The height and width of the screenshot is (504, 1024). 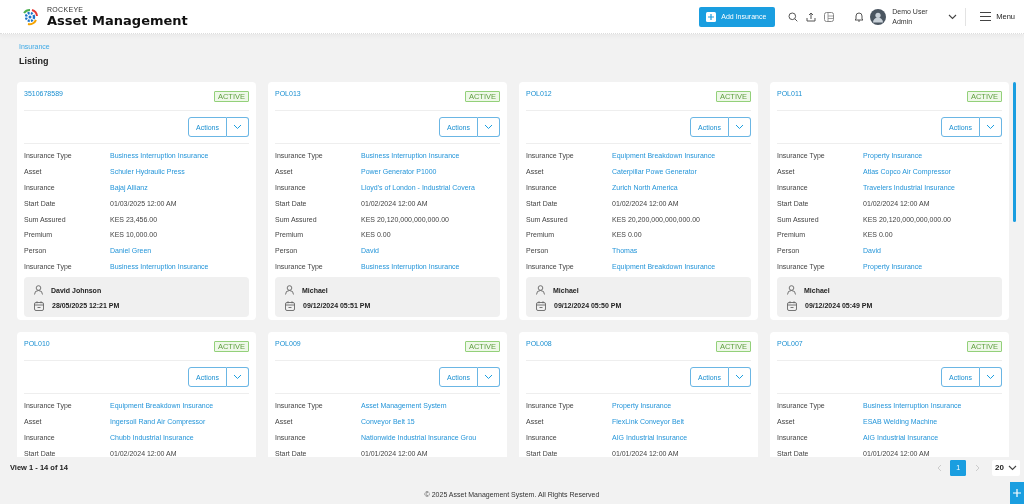 I want to click on page-size-select: 20, so click(x=1006, y=467).